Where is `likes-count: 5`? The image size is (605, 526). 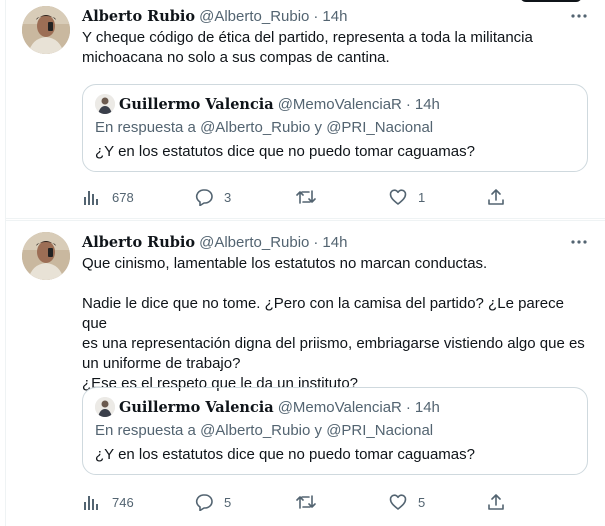
likes-count: 5 is located at coordinates (422, 502).